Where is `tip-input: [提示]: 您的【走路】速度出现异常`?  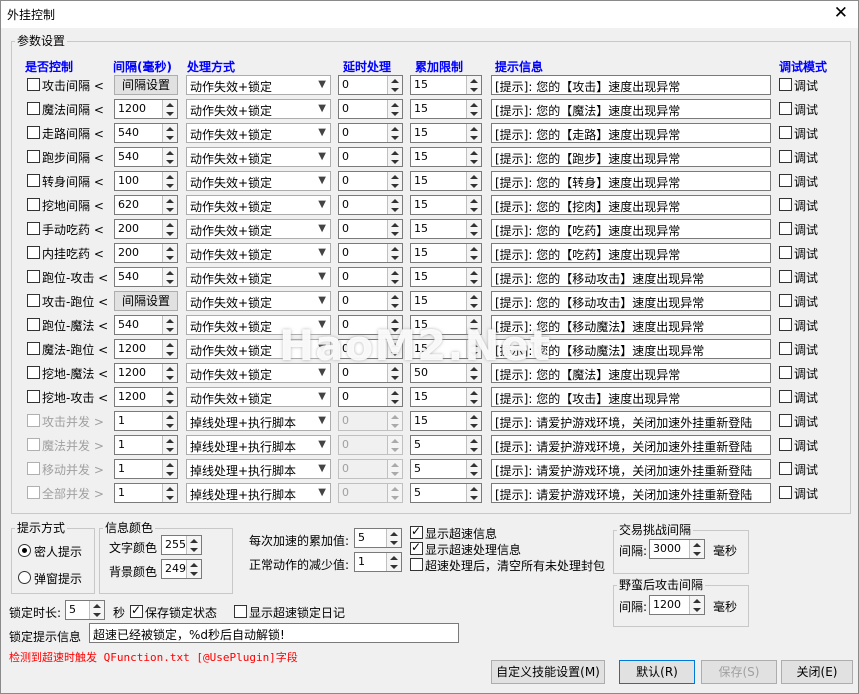 tip-input: [提示]: 您的【走路】速度出现异常 is located at coordinates (631, 133).